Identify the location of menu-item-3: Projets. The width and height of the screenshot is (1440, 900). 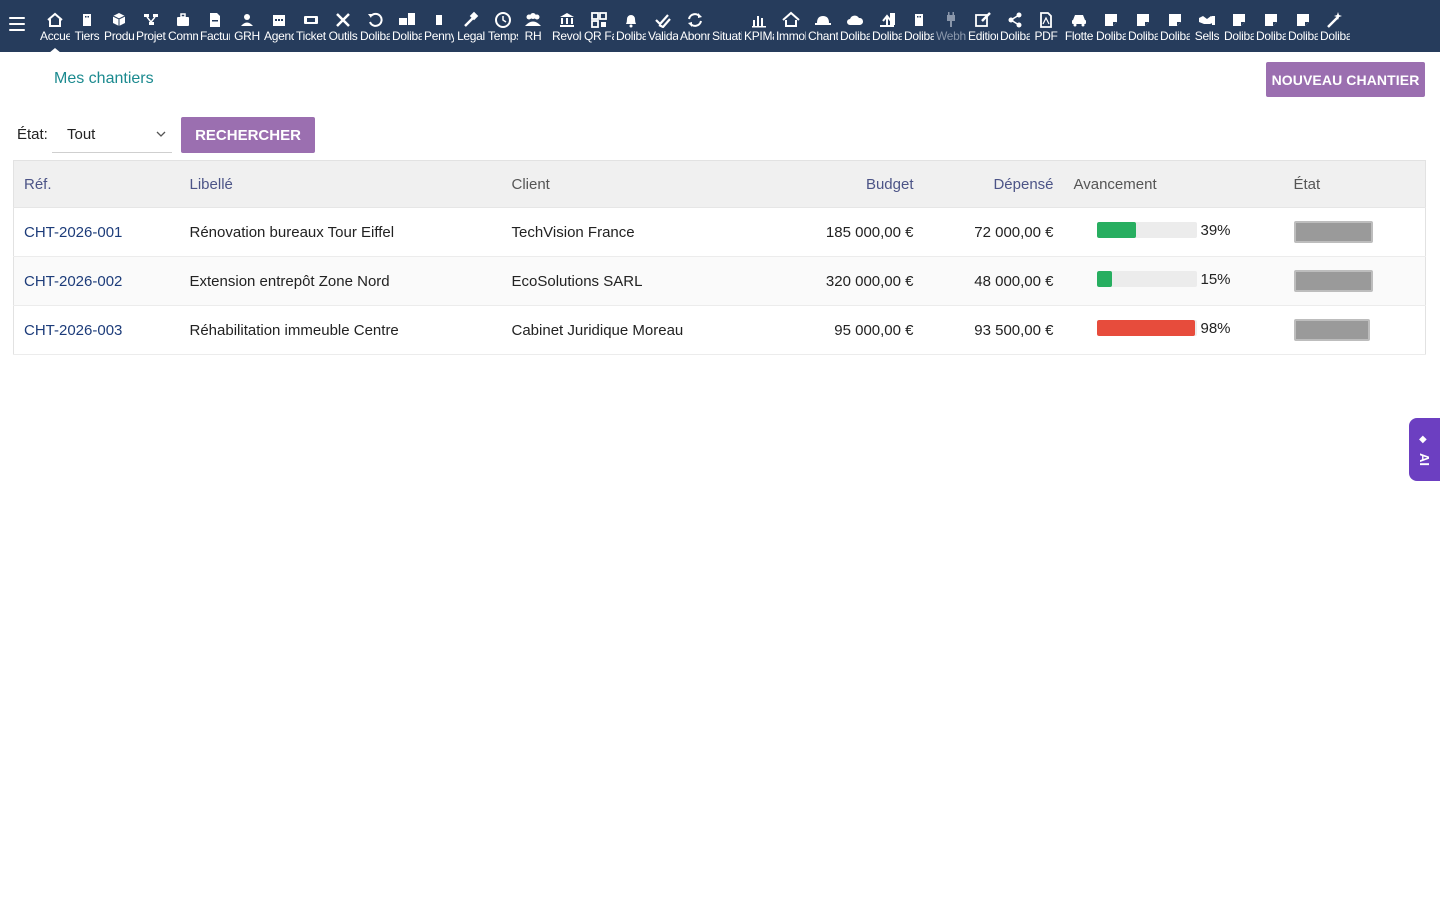
(151, 29).